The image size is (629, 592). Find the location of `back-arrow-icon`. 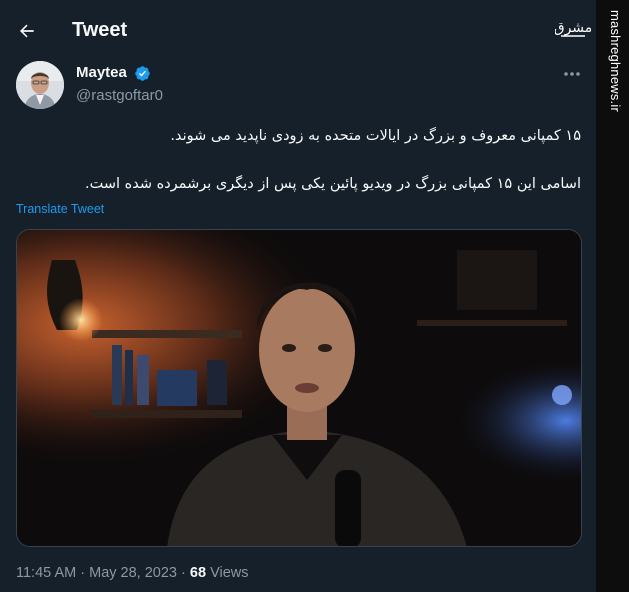

back-arrow-icon is located at coordinates (27, 31).